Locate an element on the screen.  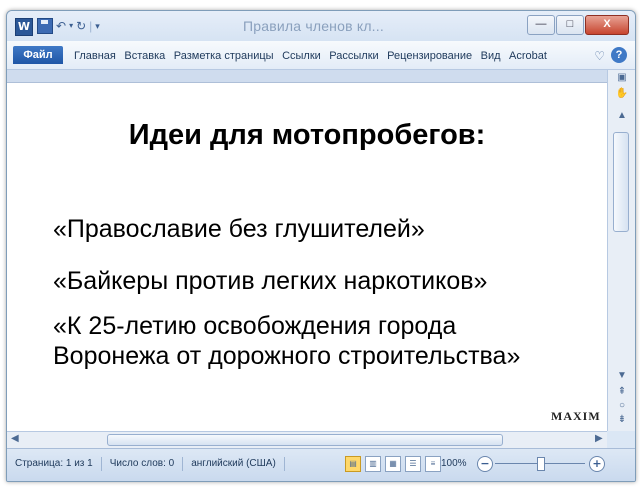
customize-qat-icon: ▾ is located at coordinates (97, 26).